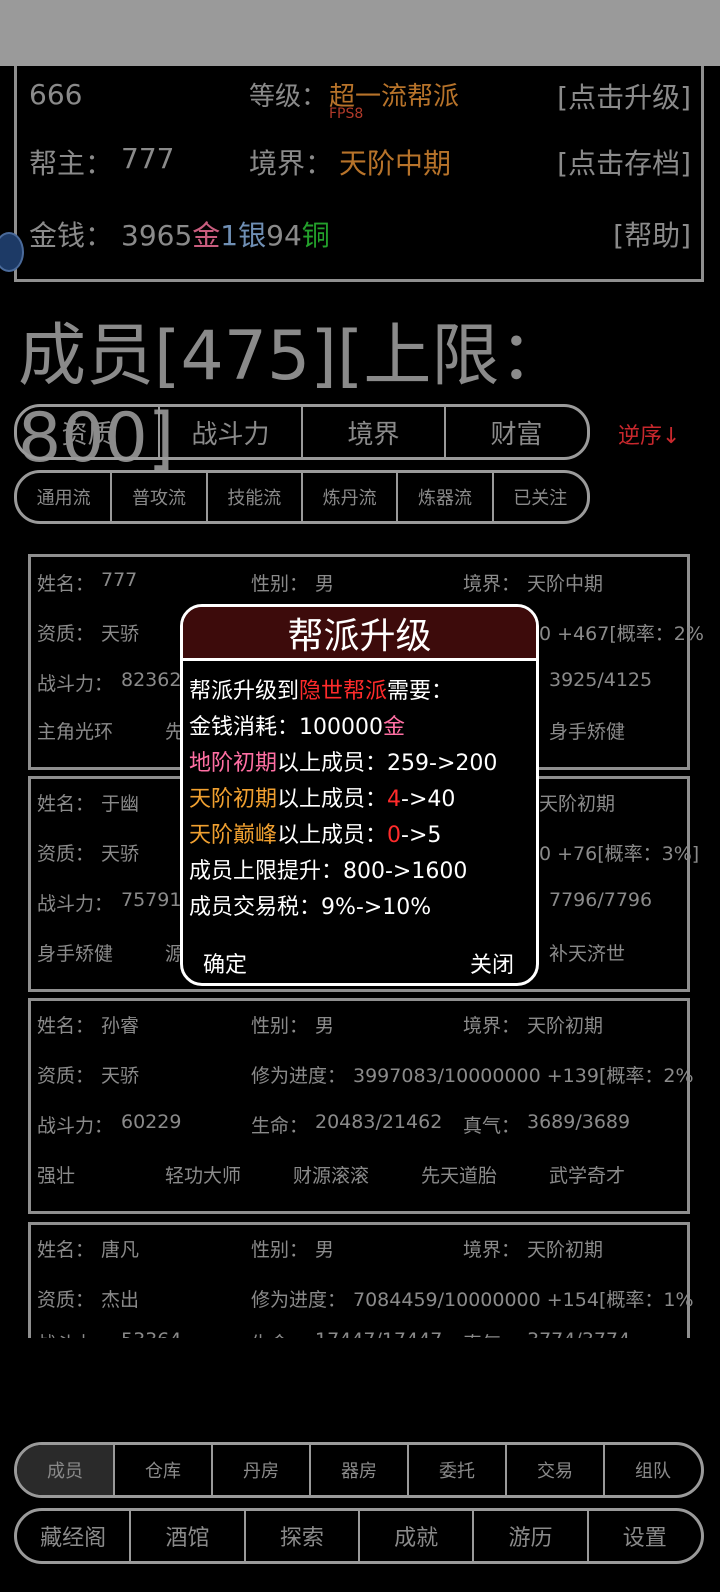 The height and width of the screenshot is (1592, 720). Describe the element at coordinates (378, 1333) in the screenshot. I see `member-life: 17447/17447` at that location.